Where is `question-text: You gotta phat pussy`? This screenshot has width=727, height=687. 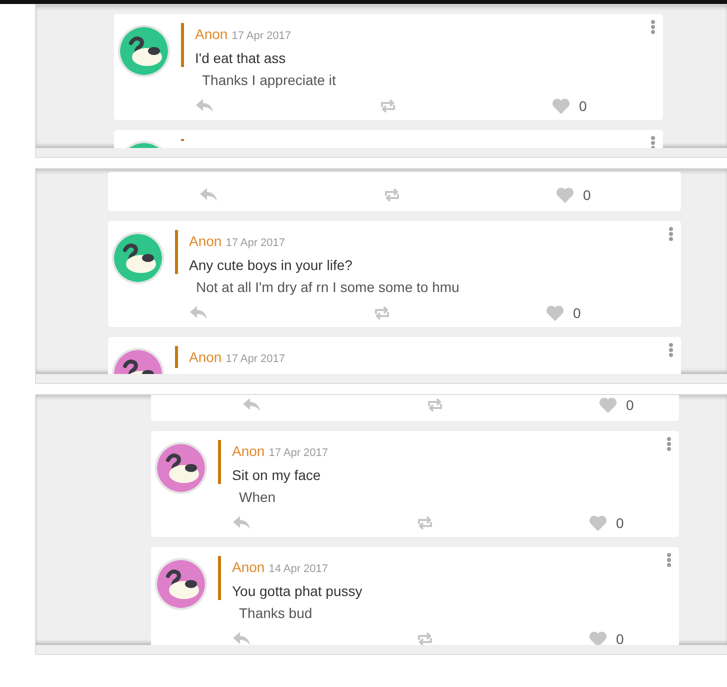 question-text: You gotta phat pussy is located at coordinates (298, 591).